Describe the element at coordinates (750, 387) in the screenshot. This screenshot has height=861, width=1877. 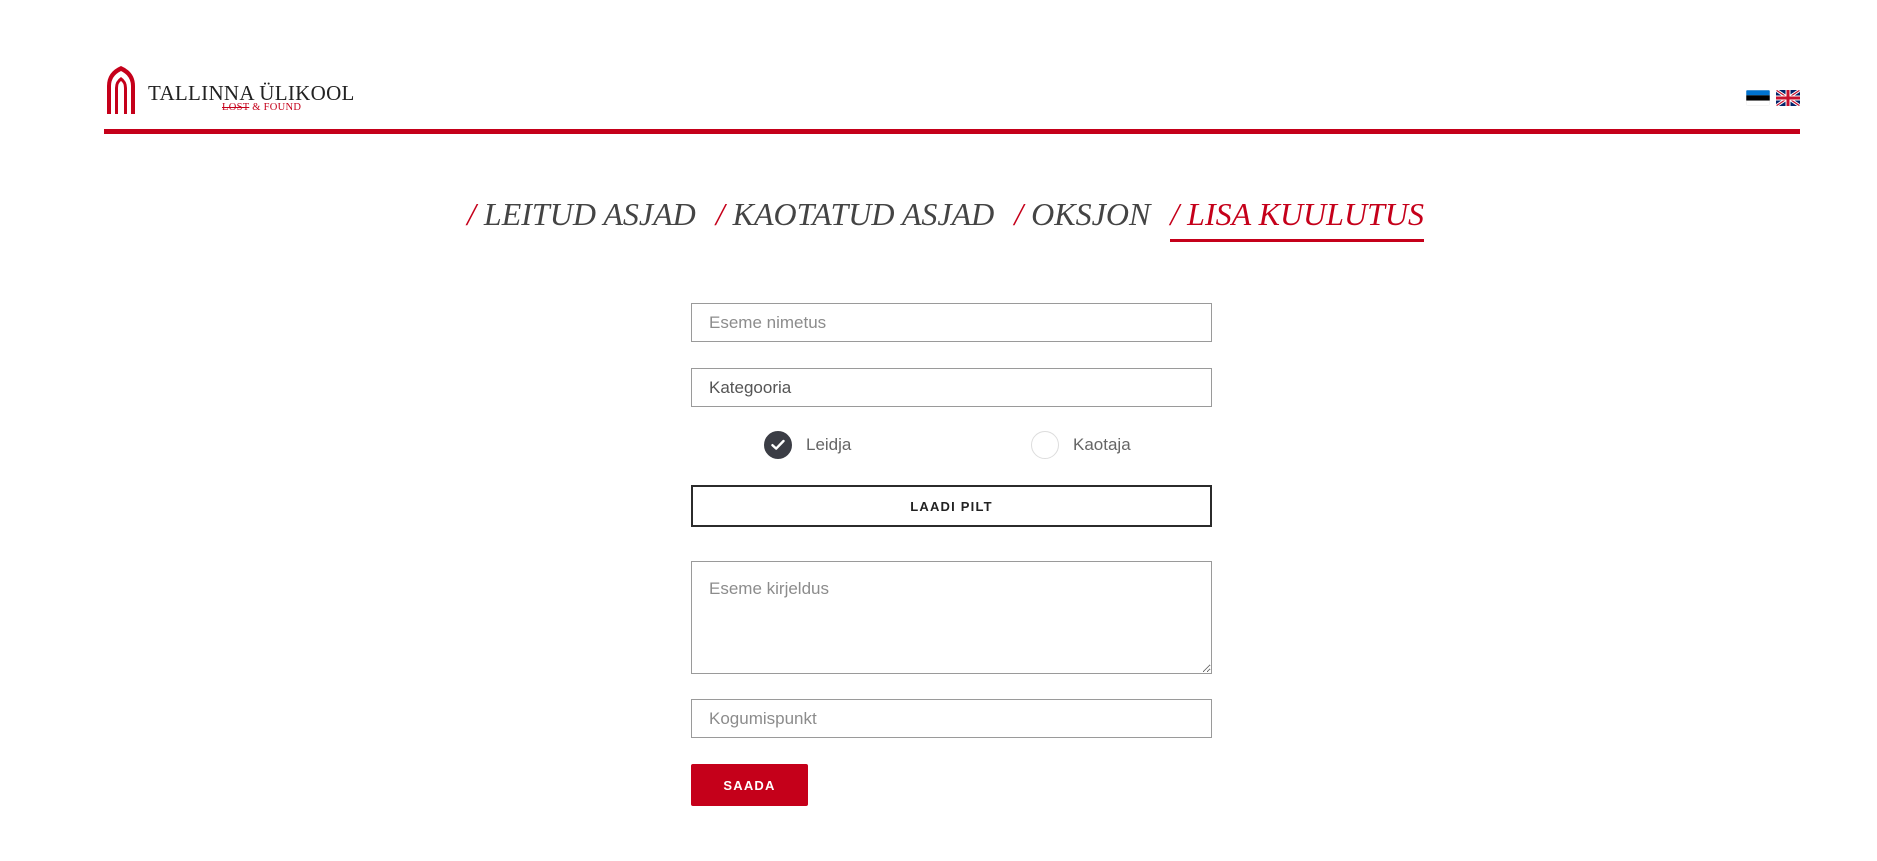
I see `category-select-value: Kategooria` at that location.